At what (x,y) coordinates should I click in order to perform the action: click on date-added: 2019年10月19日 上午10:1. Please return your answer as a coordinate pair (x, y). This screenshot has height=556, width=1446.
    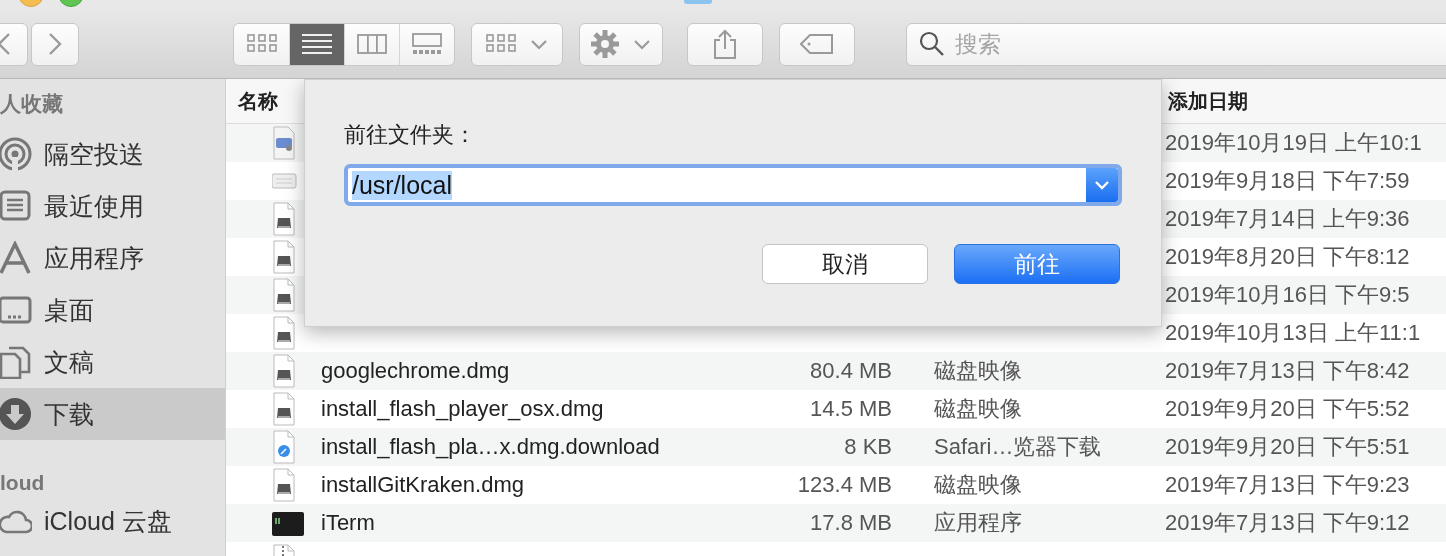
    Looking at the image, I should click on (1293, 142).